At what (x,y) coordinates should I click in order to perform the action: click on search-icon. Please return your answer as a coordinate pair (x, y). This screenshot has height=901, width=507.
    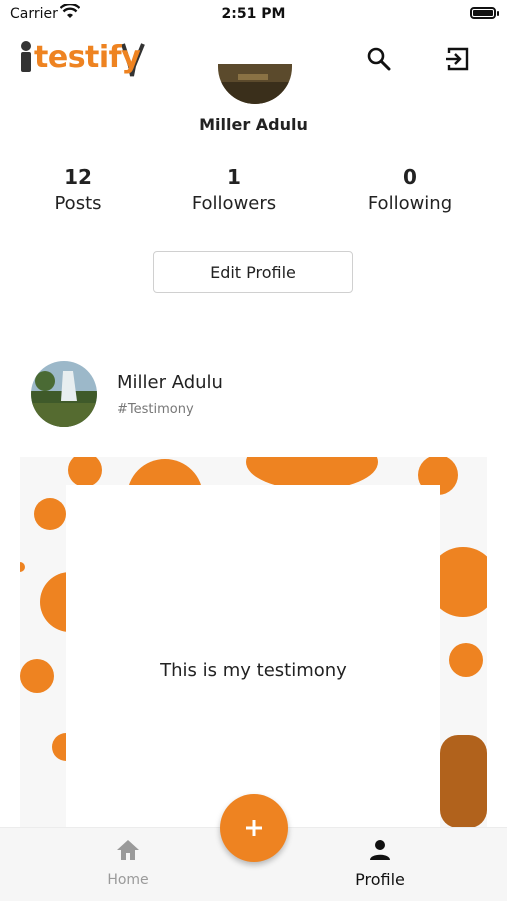
    Looking at the image, I should click on (379, 59).